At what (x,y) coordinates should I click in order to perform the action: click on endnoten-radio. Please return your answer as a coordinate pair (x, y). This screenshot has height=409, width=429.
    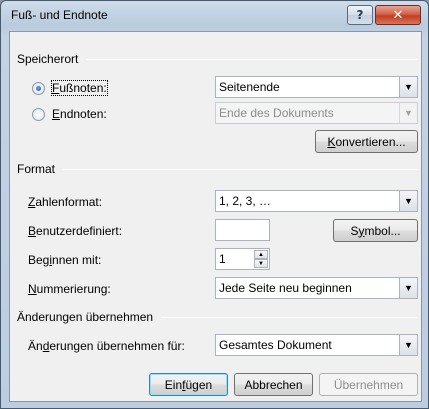
    Looking at the image, I should click on (38, 114).